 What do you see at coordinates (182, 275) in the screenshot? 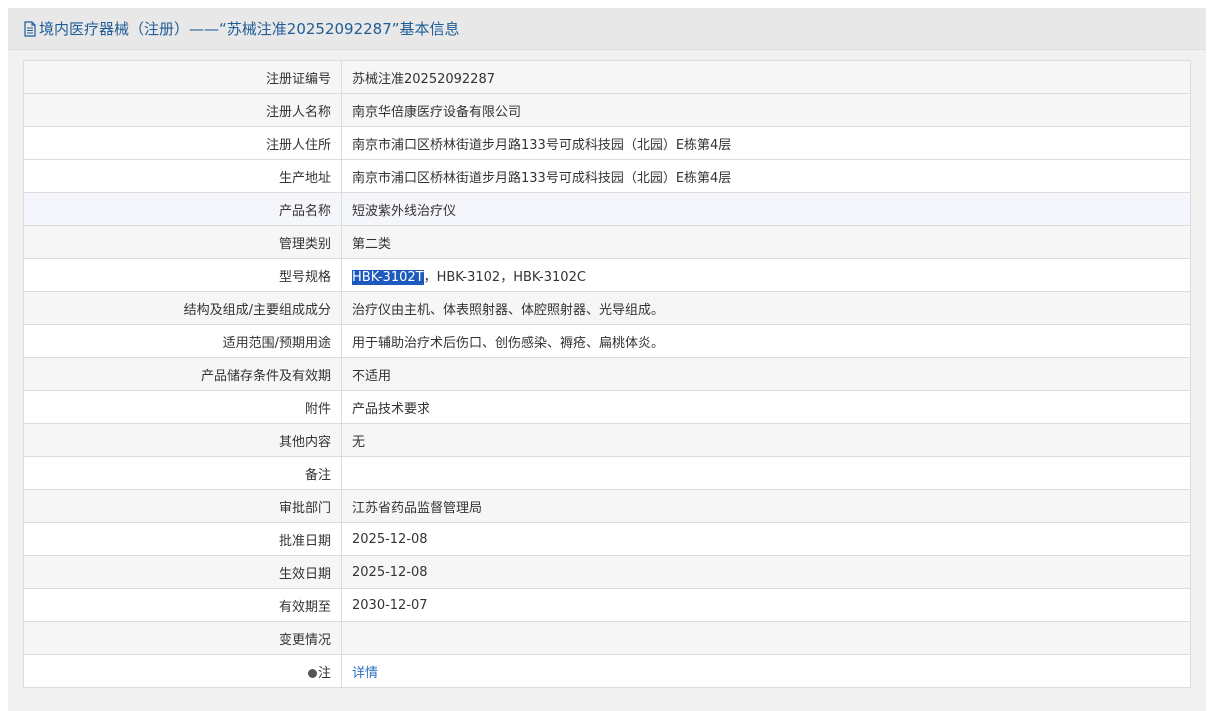
I see `row-label: 型号规格` at bounding box center [182, 275].